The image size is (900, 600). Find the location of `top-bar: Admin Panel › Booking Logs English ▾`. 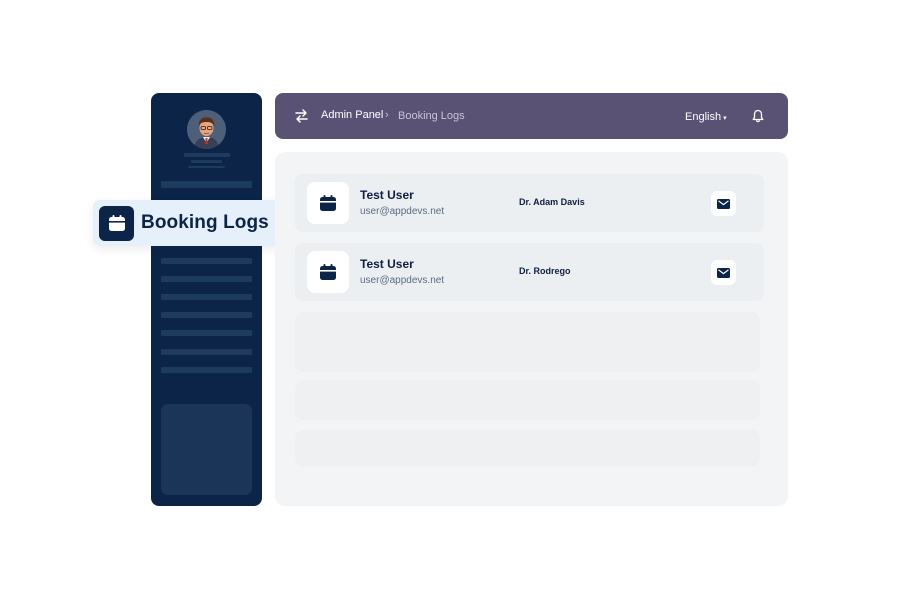

top-bar: Admin Panel › Booking Logs English ▾ is located at coordinates (531, 116).